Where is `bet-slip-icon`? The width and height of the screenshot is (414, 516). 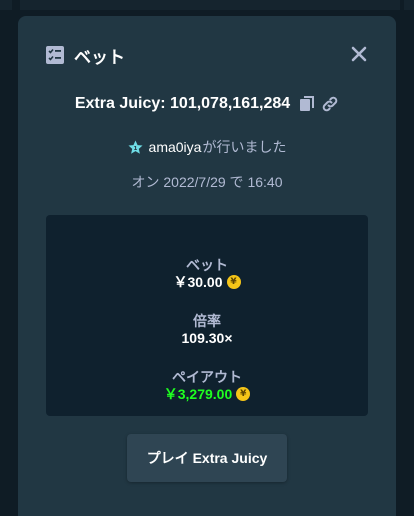
bet-slip-icon is located at coordinates (55, 55).